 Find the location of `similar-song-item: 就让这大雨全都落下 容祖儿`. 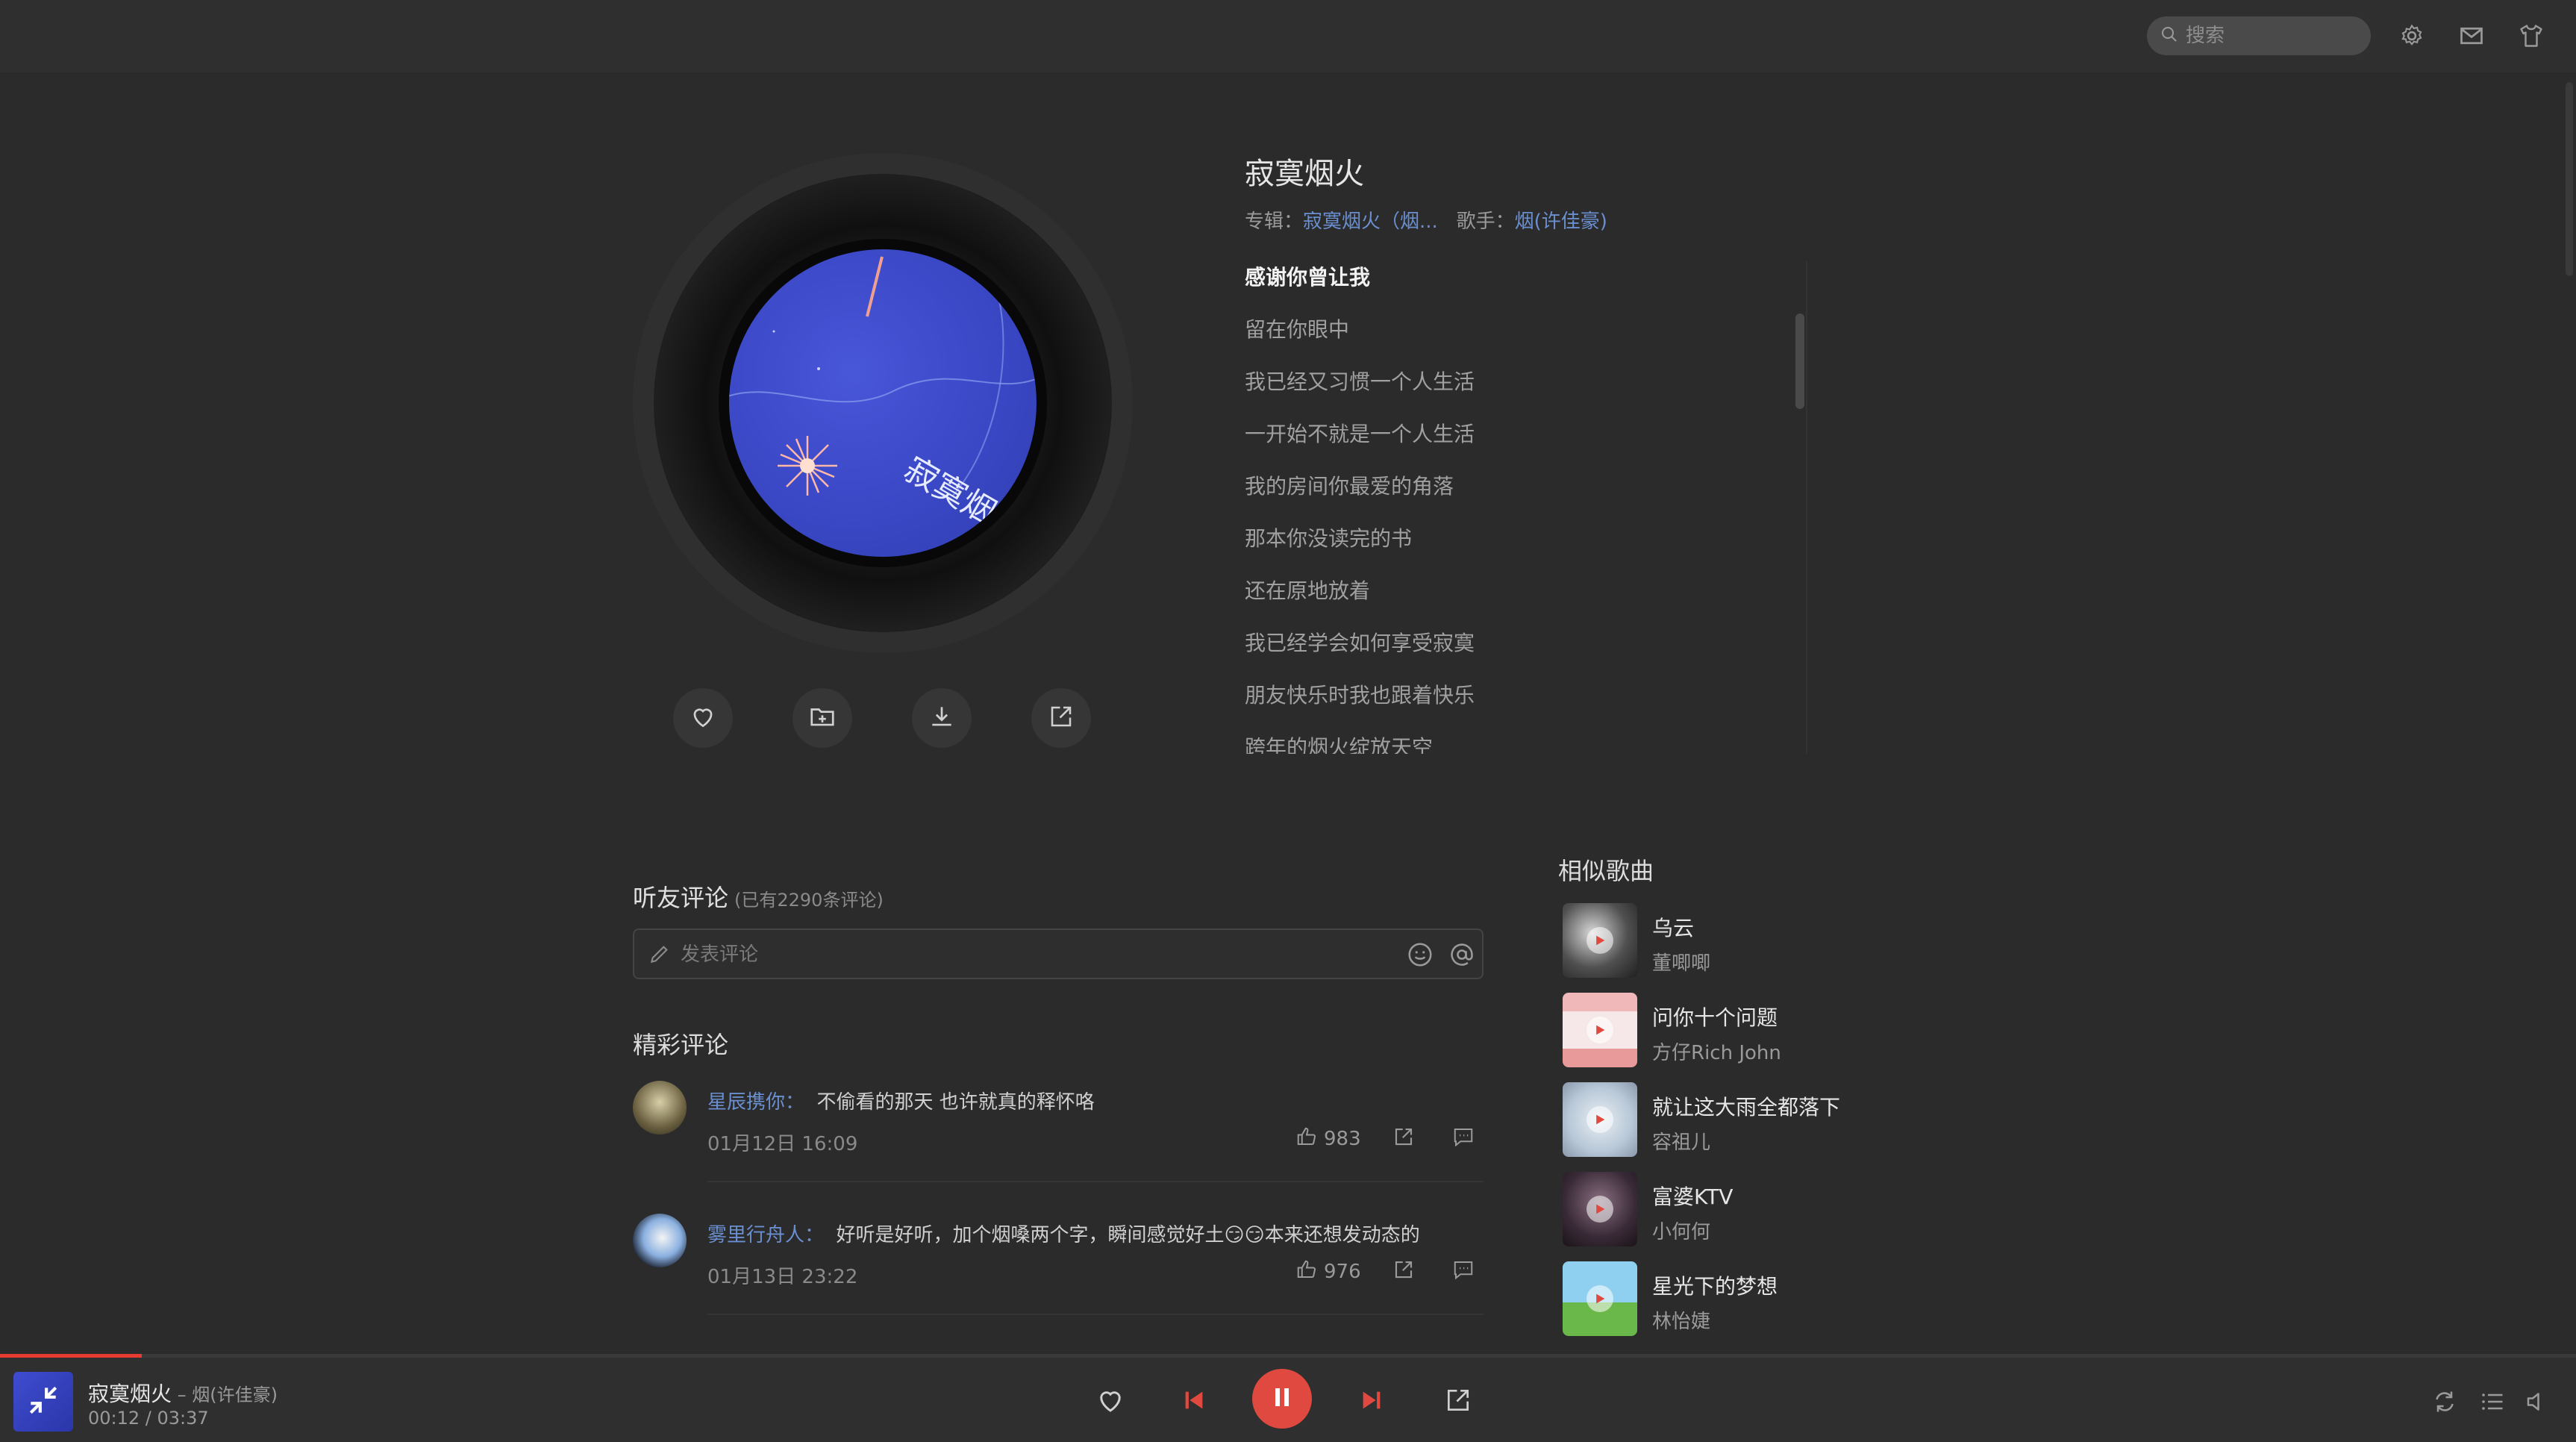

similar-song-item: 就让这大雨全都落下 容祖儿 is located at coordinates (1786, 1120).